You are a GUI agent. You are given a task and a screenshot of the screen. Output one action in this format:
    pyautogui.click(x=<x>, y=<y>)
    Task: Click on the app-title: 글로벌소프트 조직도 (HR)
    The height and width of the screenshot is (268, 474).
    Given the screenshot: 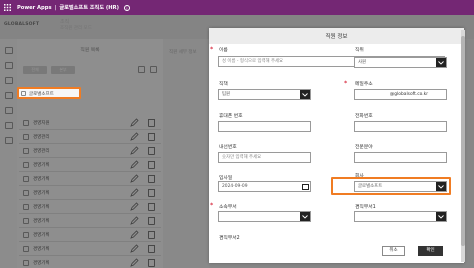 What is the action you would take?
    pyautogui.click(x=89, y=8)
    